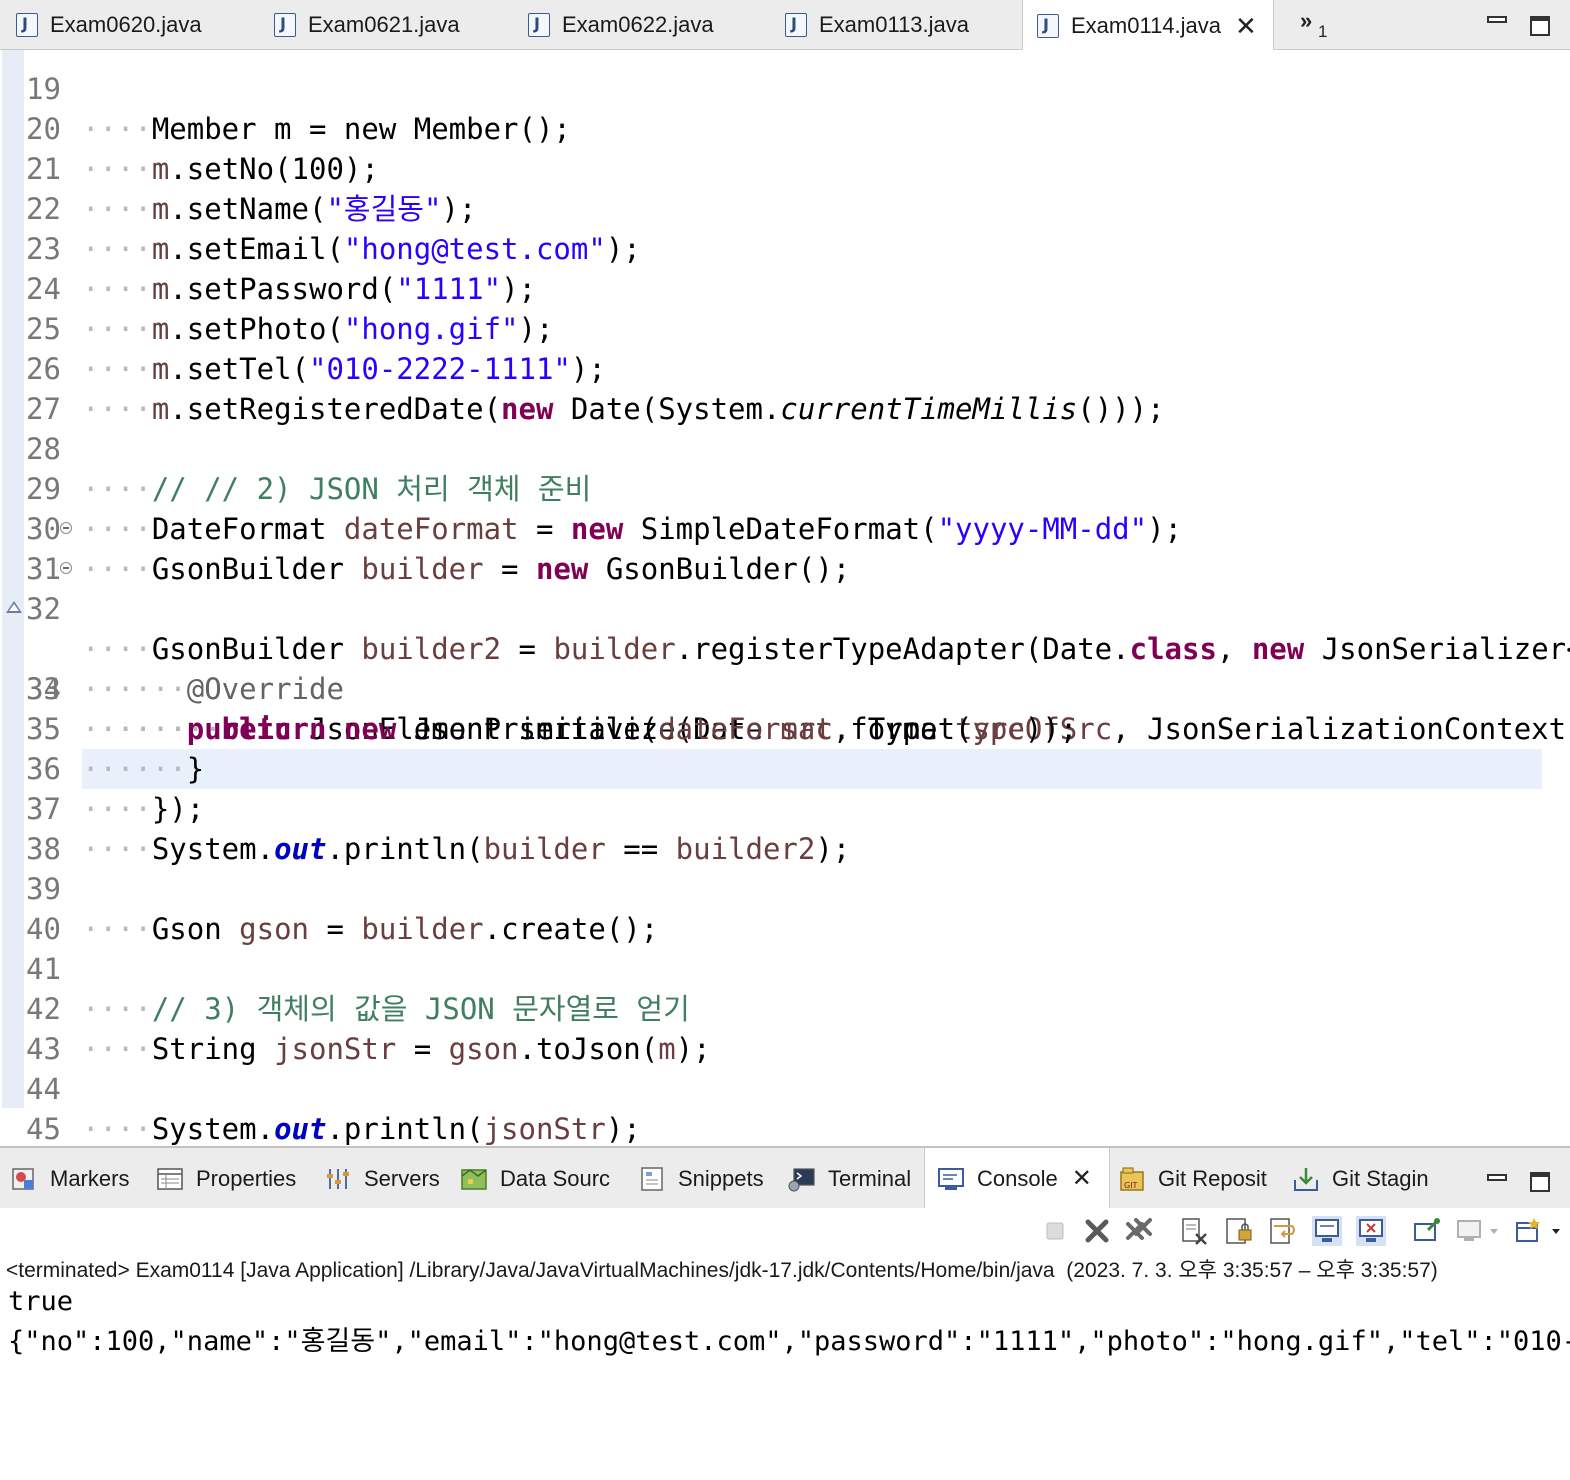 The height and width of the screenshot is (1480, 1570). I want to click on code-line: 27, so click(35, 387).